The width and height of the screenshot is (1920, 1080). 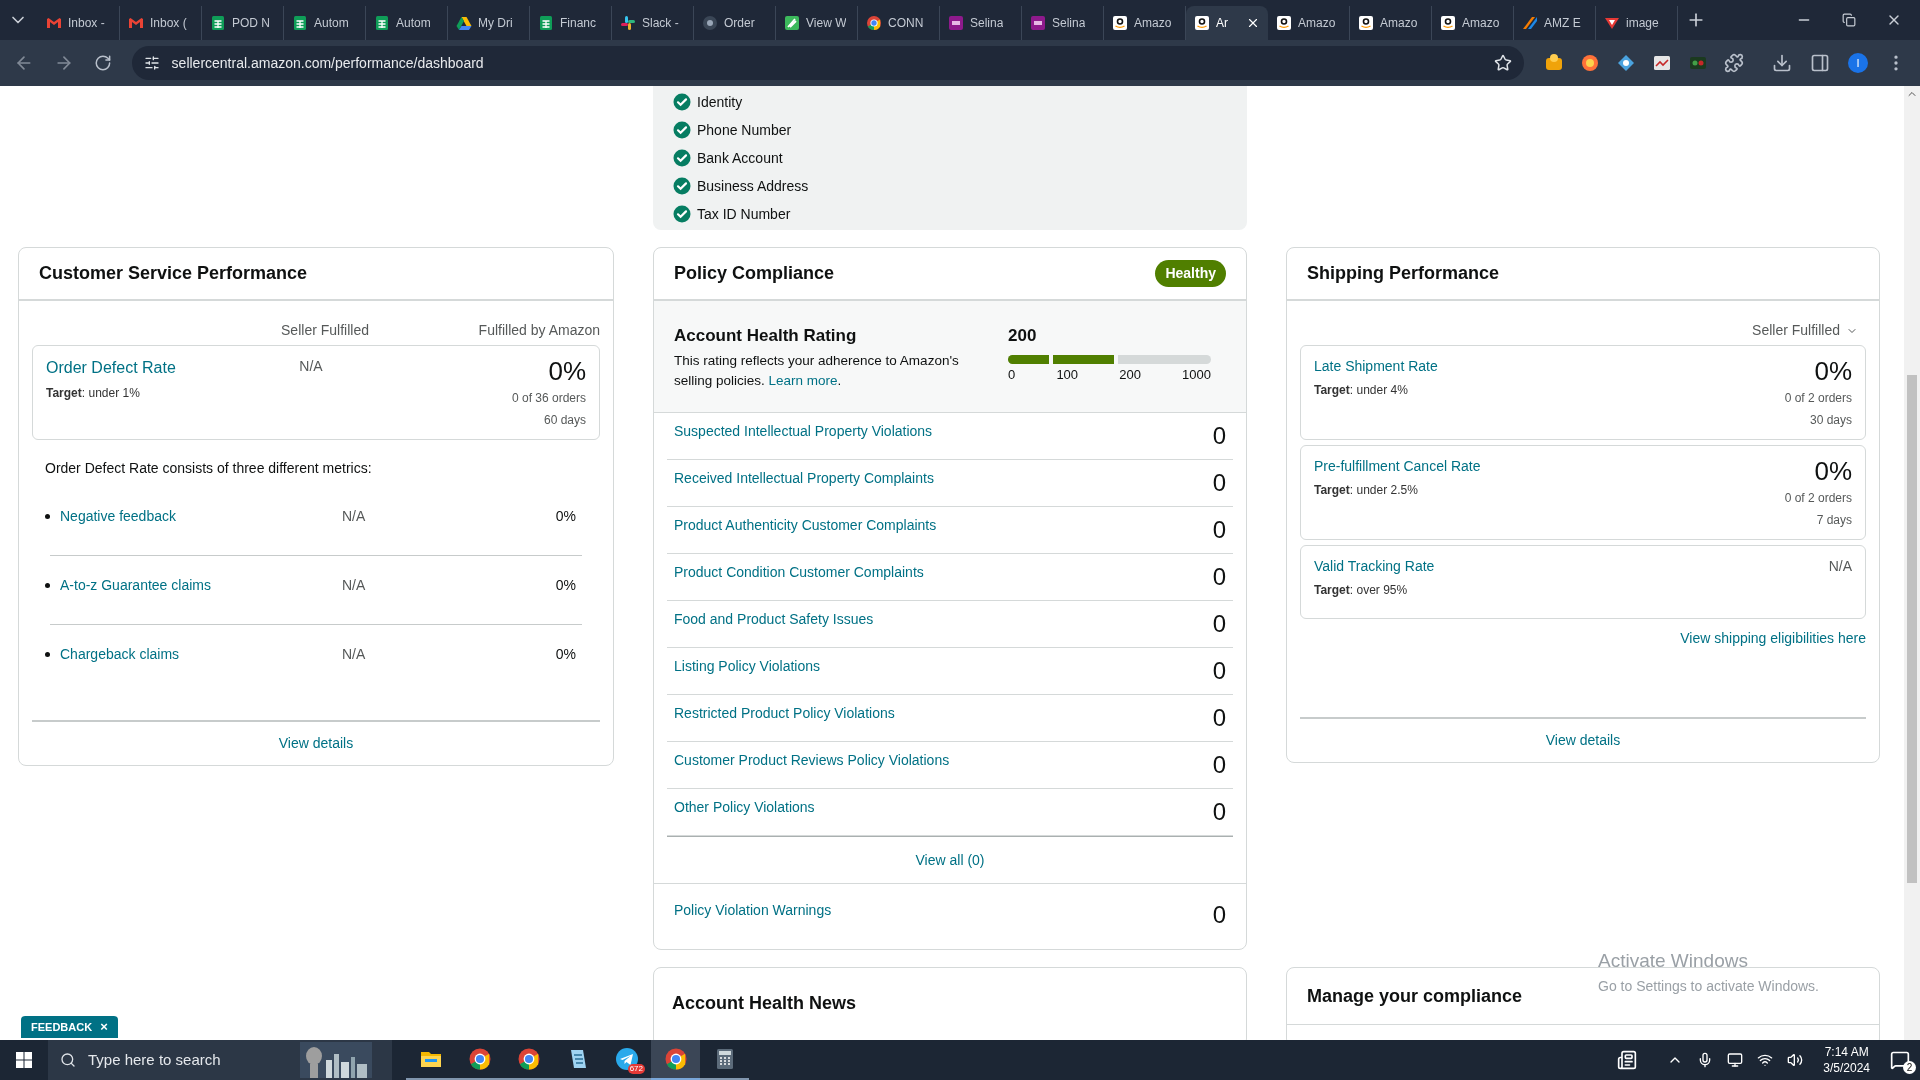 I want to click on violation-link: Suspected Intellectual Property Violations, so click(x=803, y=440).